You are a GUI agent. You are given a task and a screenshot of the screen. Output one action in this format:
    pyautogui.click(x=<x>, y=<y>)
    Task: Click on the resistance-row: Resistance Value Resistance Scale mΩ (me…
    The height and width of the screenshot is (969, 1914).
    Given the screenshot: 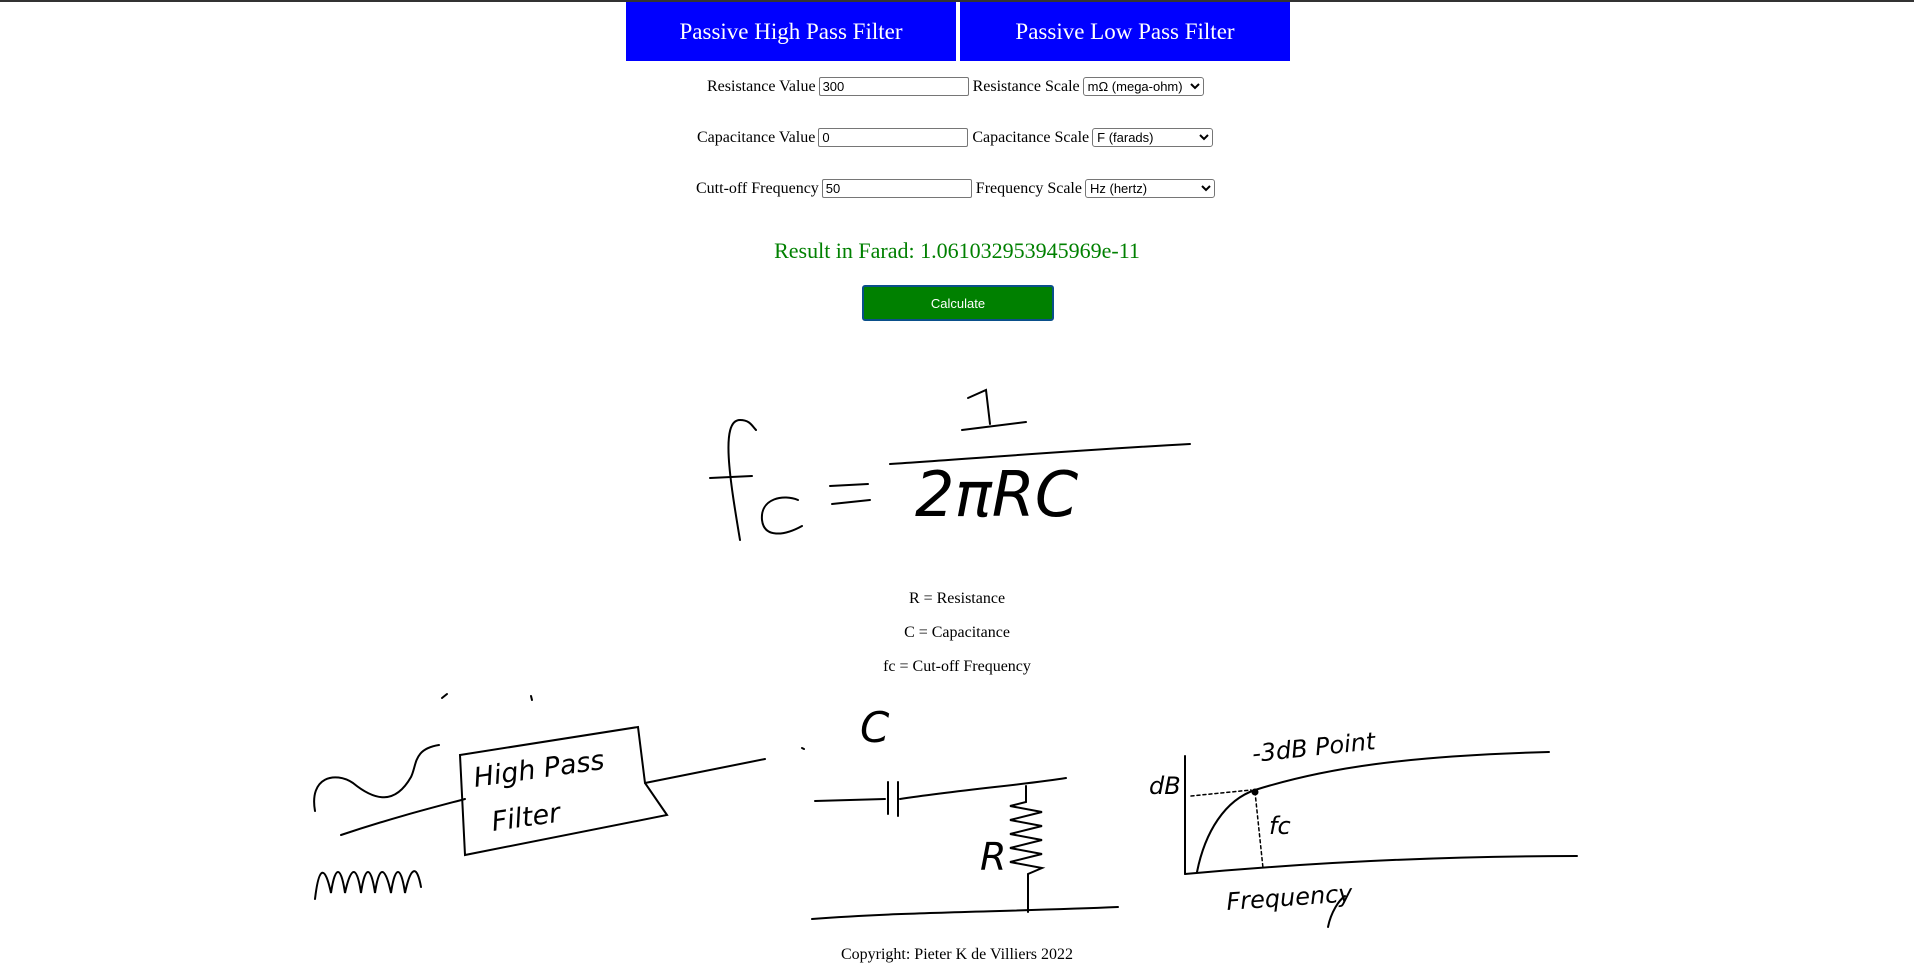 What is the action you would take?
    pyautogui.click(x=955, y=86)
    